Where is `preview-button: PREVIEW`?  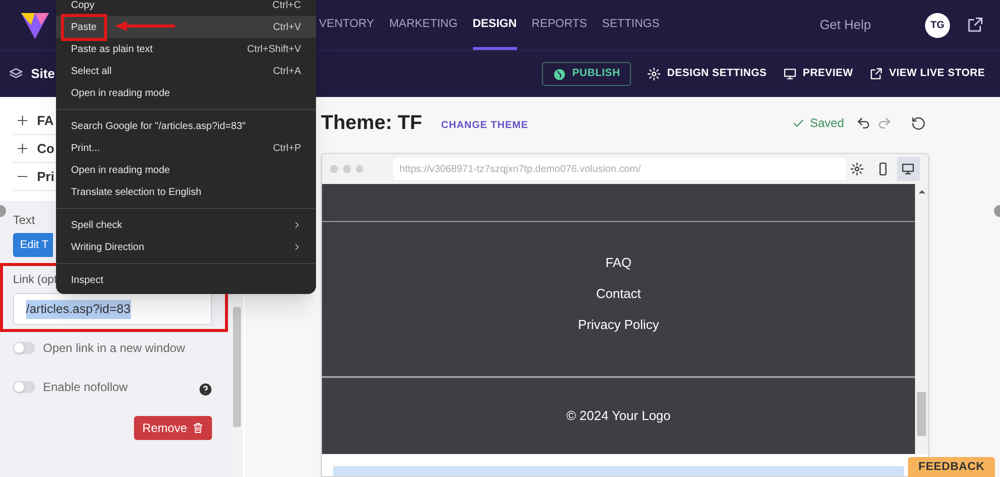 preview-button: PREVIEW is located at coordinates (818, 74).